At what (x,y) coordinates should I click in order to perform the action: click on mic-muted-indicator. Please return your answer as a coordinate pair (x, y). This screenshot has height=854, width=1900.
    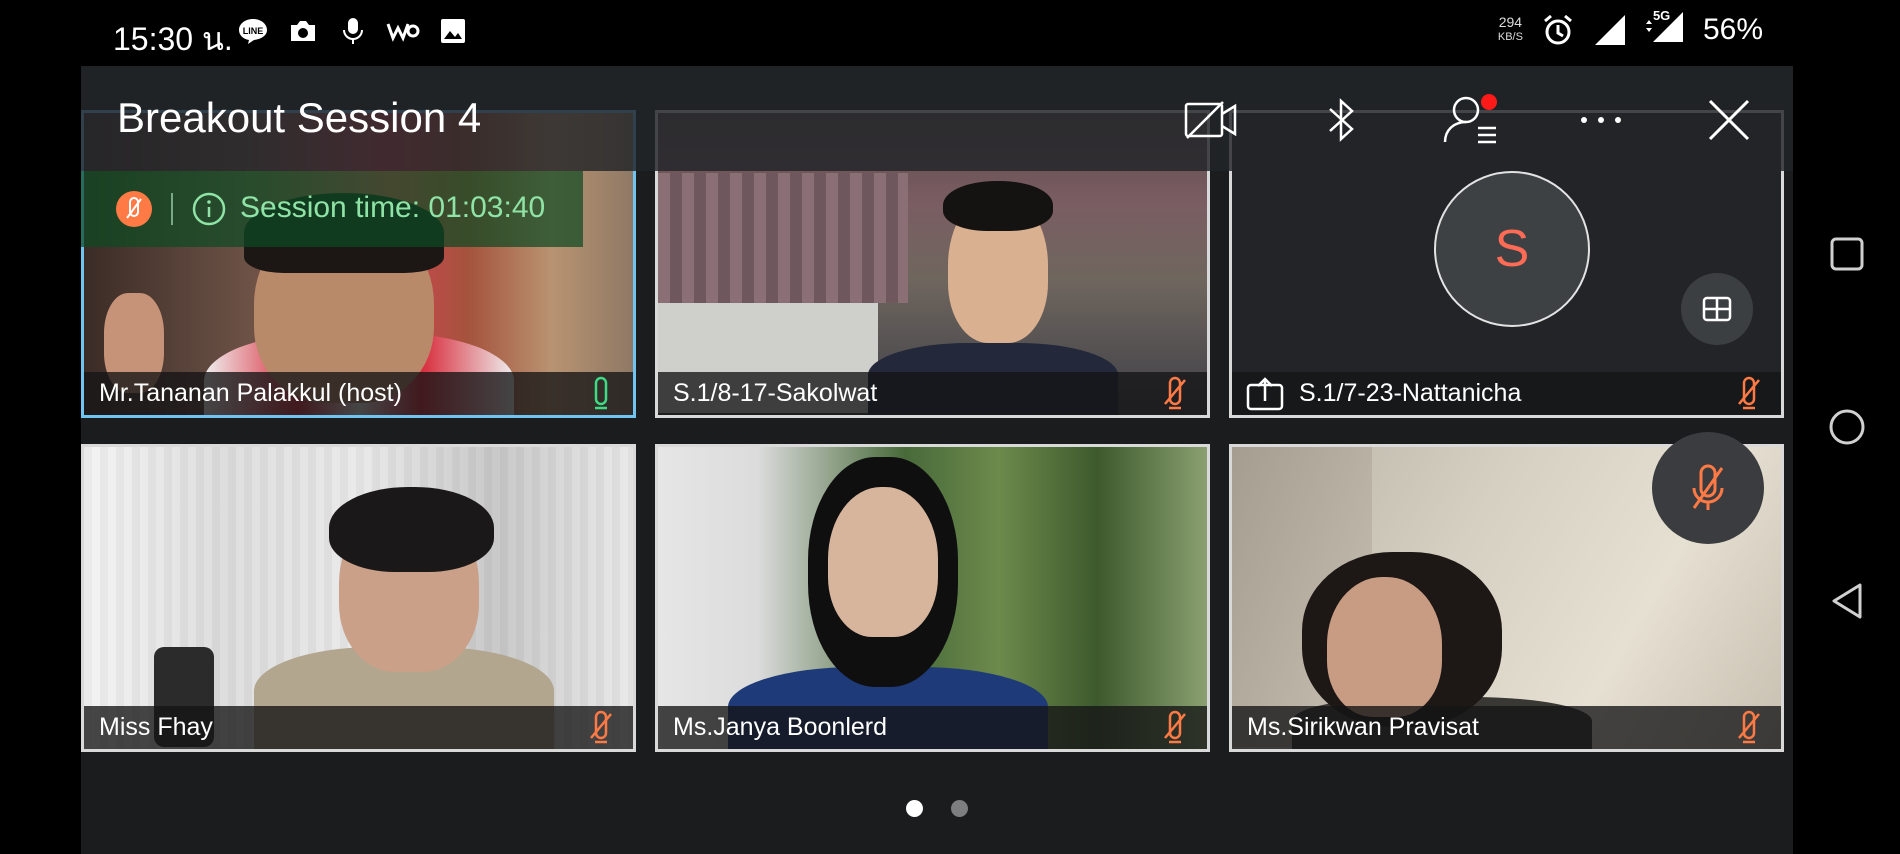
    Looking at the image, I should click on (134, 209).